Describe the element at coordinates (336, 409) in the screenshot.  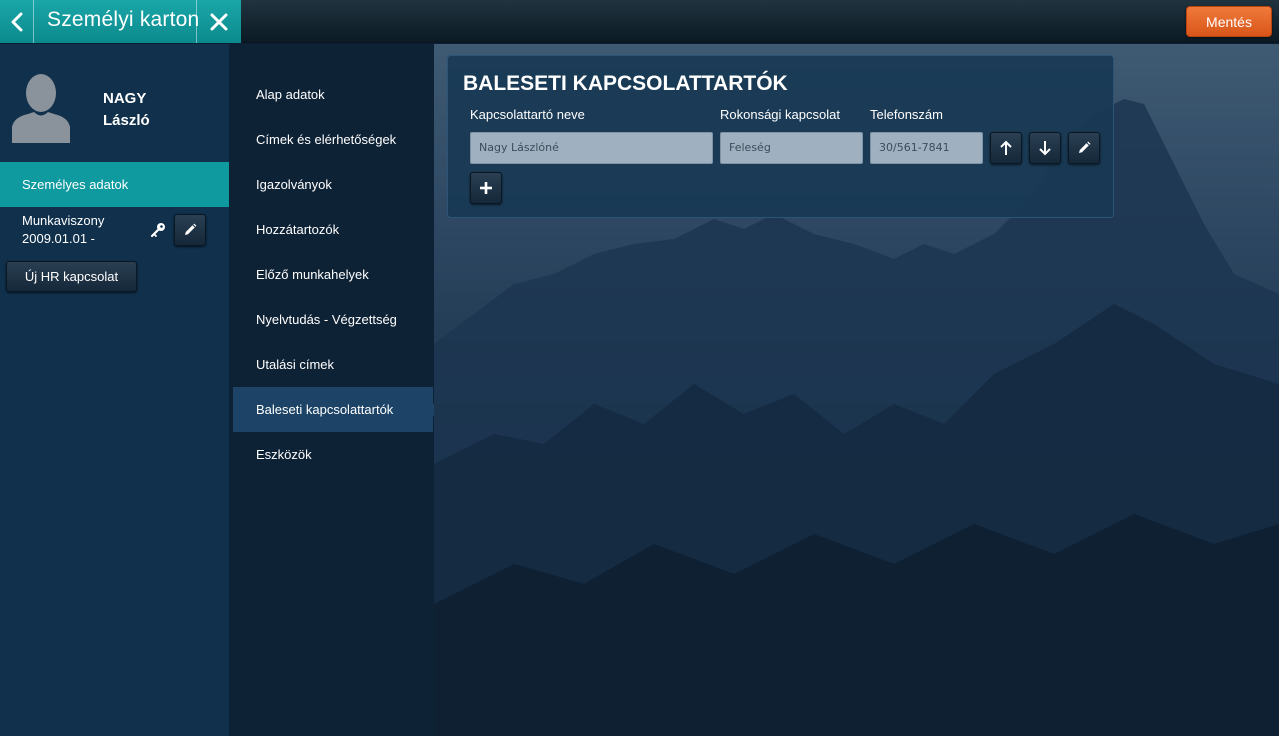
I see `nav-item-emergency-contacts: Baleseti kapcsolattartók` at that location.